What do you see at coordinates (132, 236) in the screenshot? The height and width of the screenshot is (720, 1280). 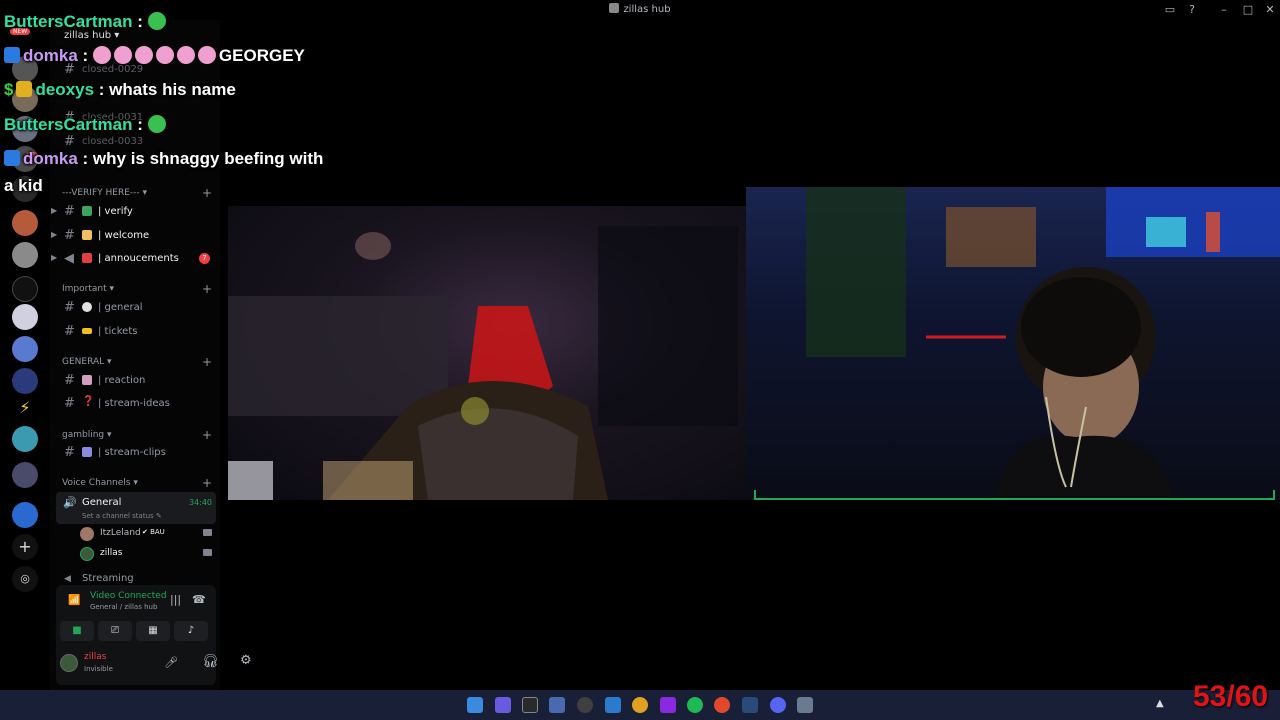 I see `channel-welcome: ▶ # | welcome` at bounding box center [132, 236].